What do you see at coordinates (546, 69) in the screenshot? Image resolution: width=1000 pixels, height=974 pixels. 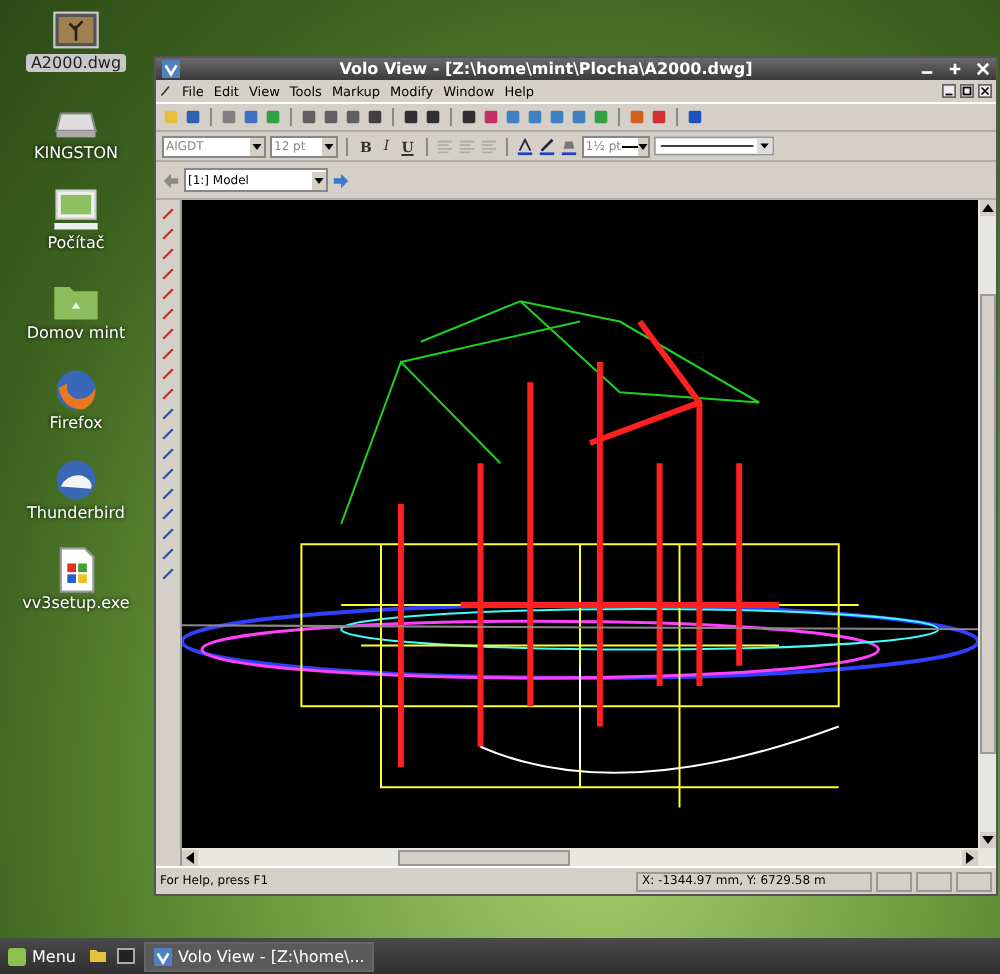 I see `window-title: Volo View - [Z:\home\mint\Plocha\A2000.dwg]` at bounding box center [546, 69].